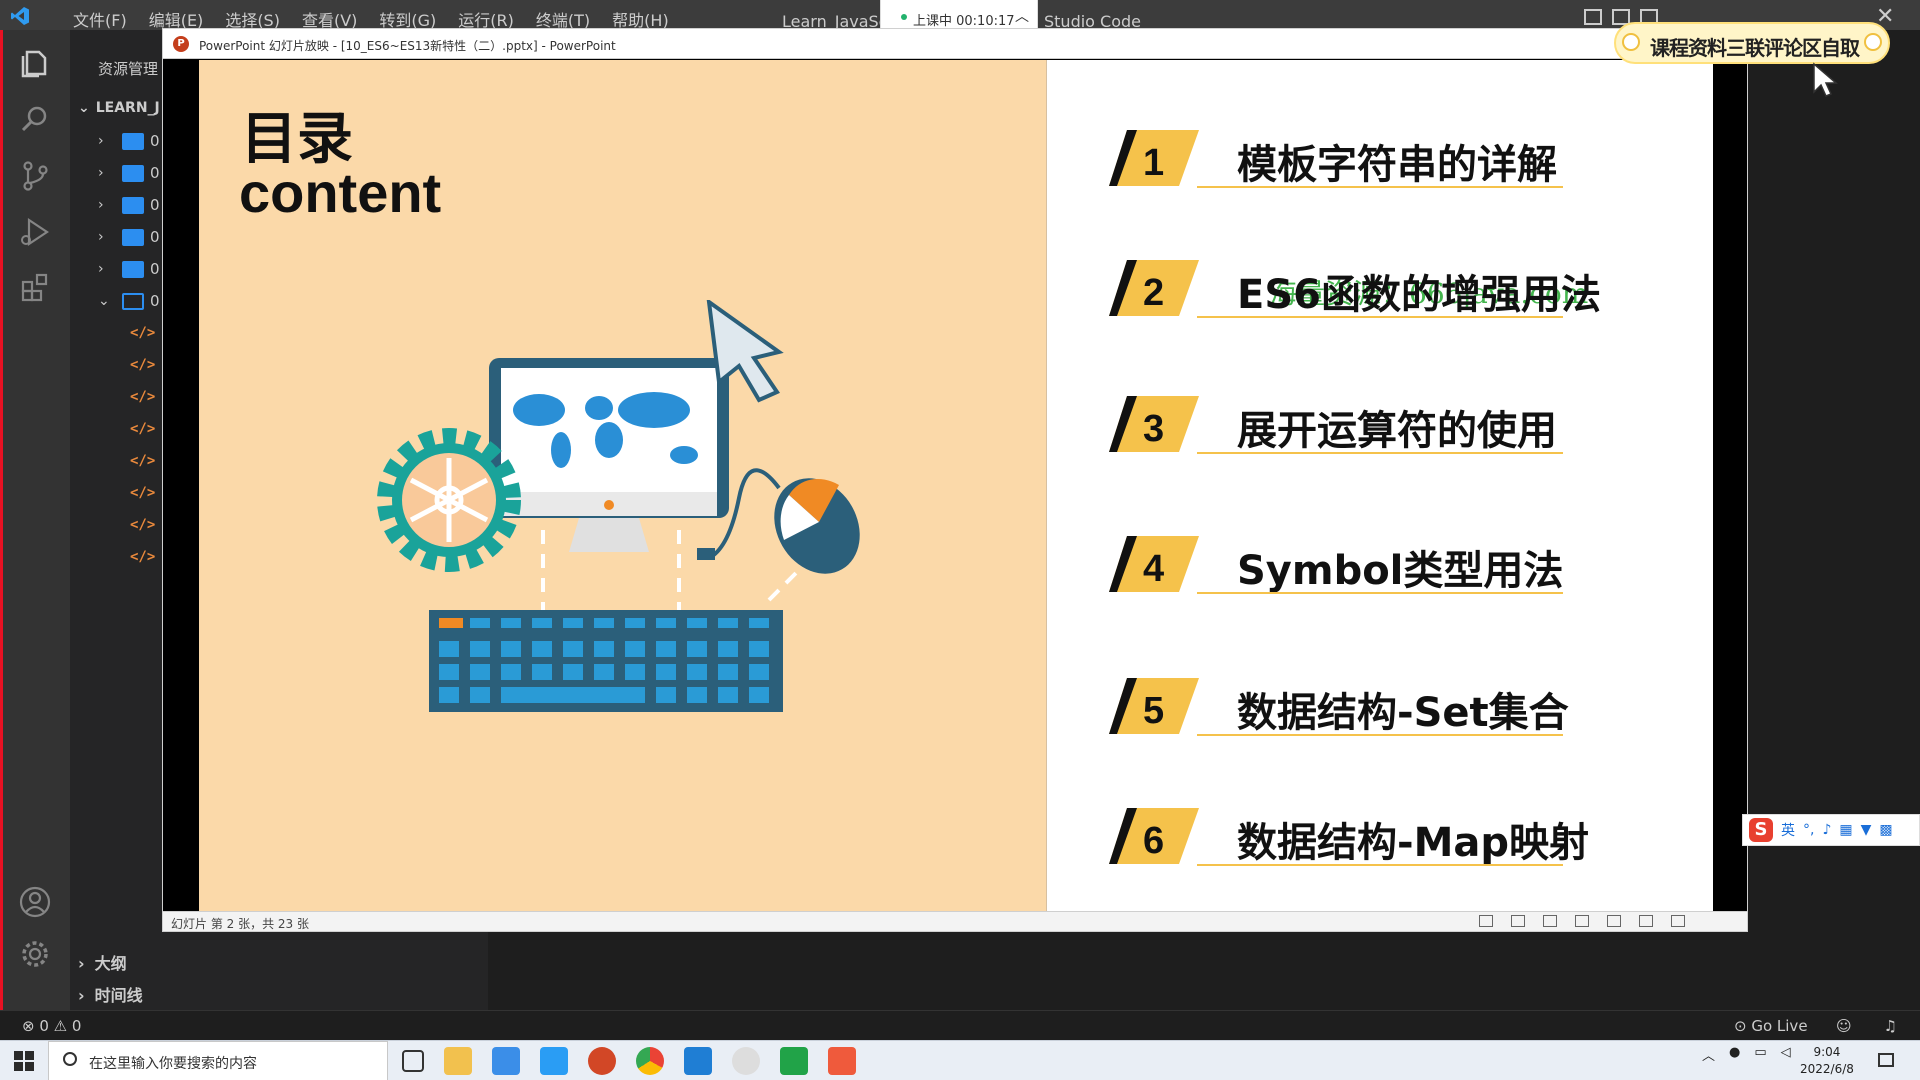 The width and height of the screenshot is (1920, 1080). Describe the element at coordinates (1349, 165) in the screenshot. I see `toc-item-1: 1 模板字符串的详解` at that location.